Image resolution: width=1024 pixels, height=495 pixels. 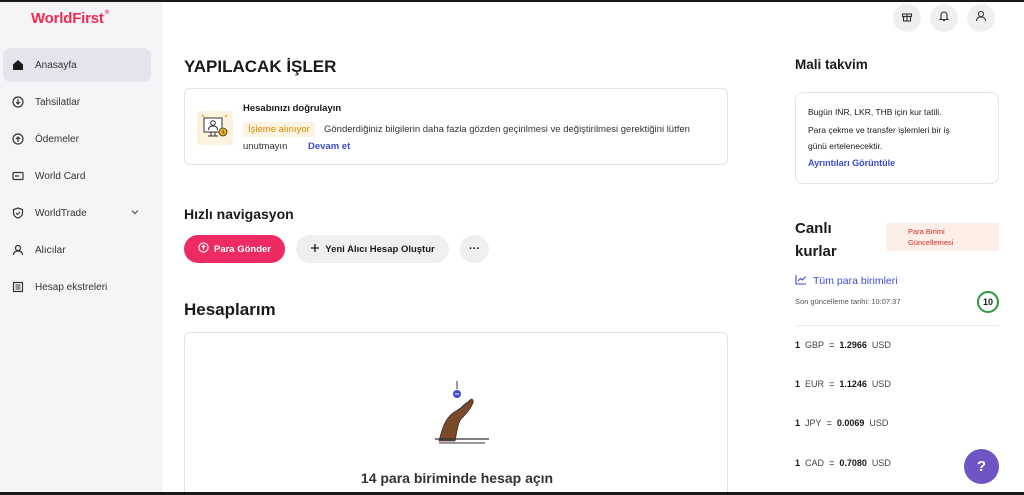 I want to click on sidebar-item-recipients: Alıcılar, so click(x=77, y=250).